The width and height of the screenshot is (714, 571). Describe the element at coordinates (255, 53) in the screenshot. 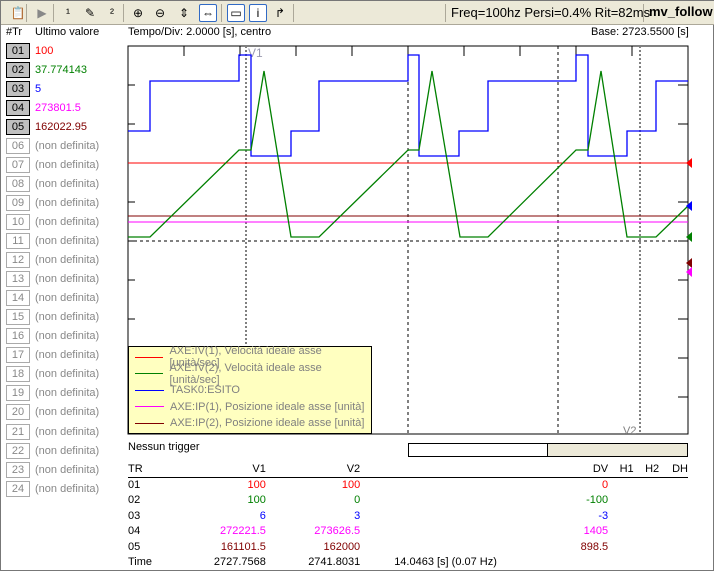

I see `cursor-v1-label: V1` at that location.